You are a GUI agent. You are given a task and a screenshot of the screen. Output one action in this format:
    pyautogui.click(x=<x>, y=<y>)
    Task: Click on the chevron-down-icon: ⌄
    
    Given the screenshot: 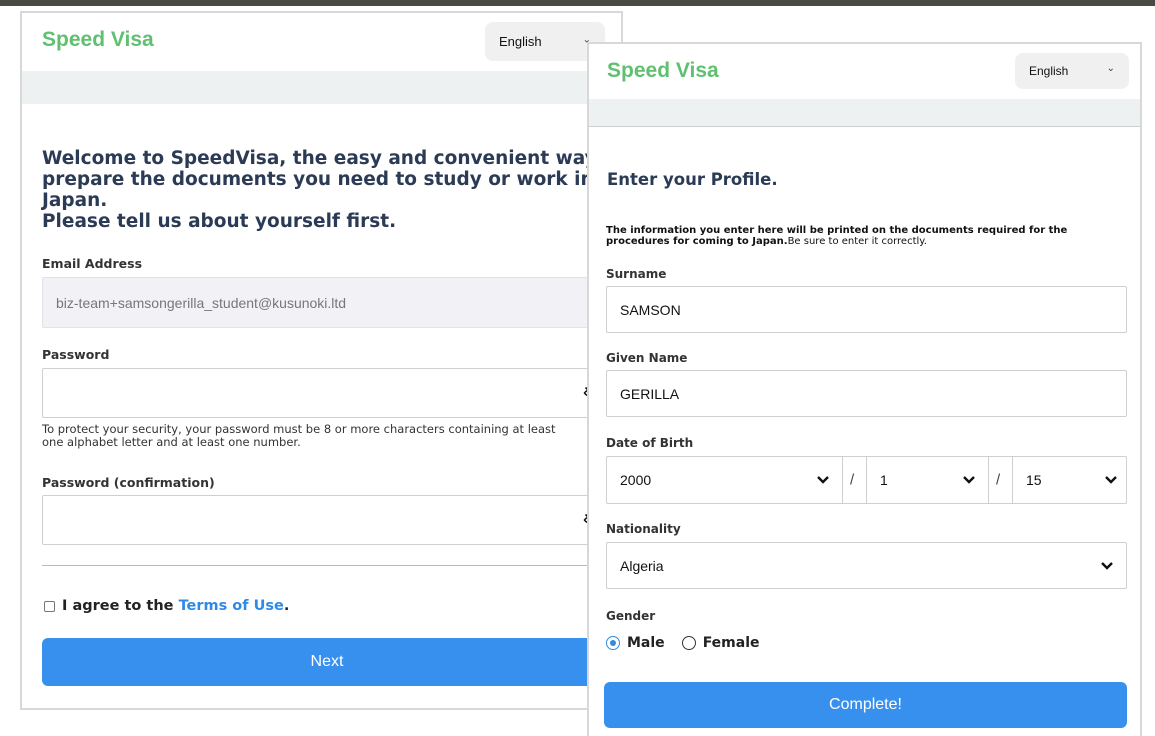 What is the action you would take?
    pyautogui.click(x=1110, y=69)
    